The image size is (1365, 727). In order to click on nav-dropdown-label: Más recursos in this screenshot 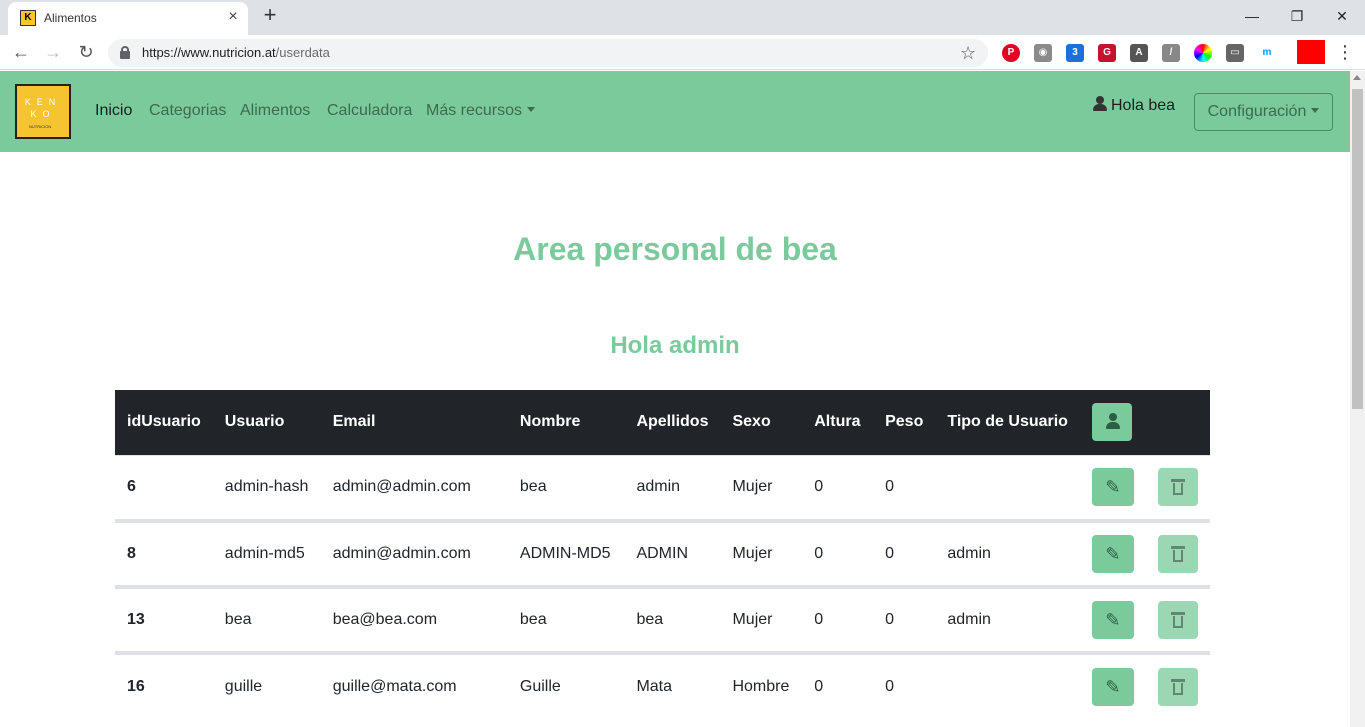, I will do `click(474, 110)`.